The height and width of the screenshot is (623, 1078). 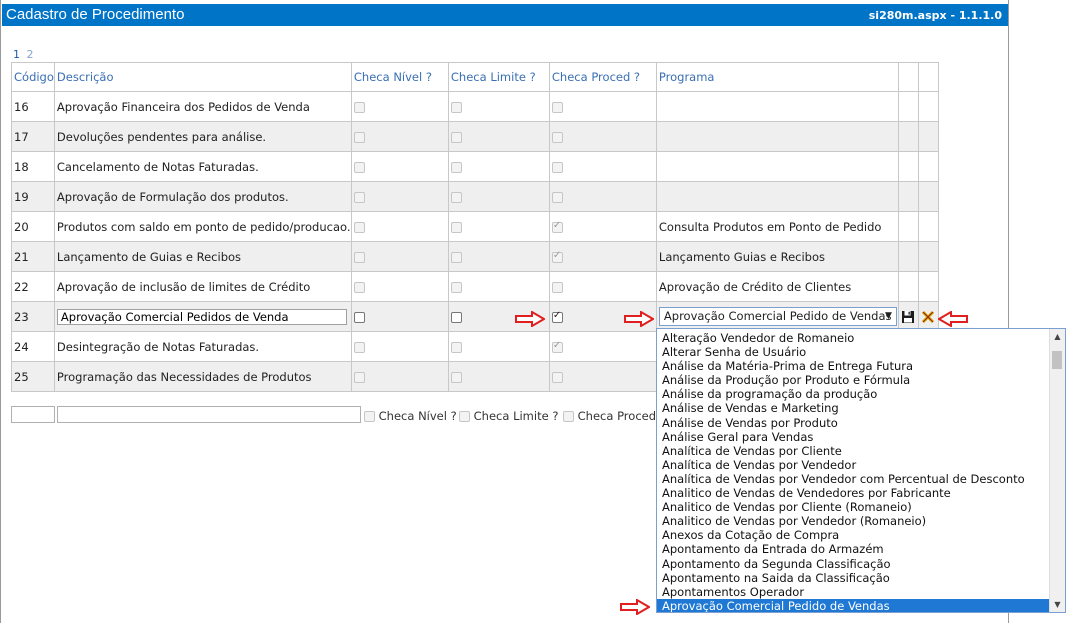 I want to click on dropdown-option: Apontamento da Entrada do Armazém, so click(x=854, y=549).